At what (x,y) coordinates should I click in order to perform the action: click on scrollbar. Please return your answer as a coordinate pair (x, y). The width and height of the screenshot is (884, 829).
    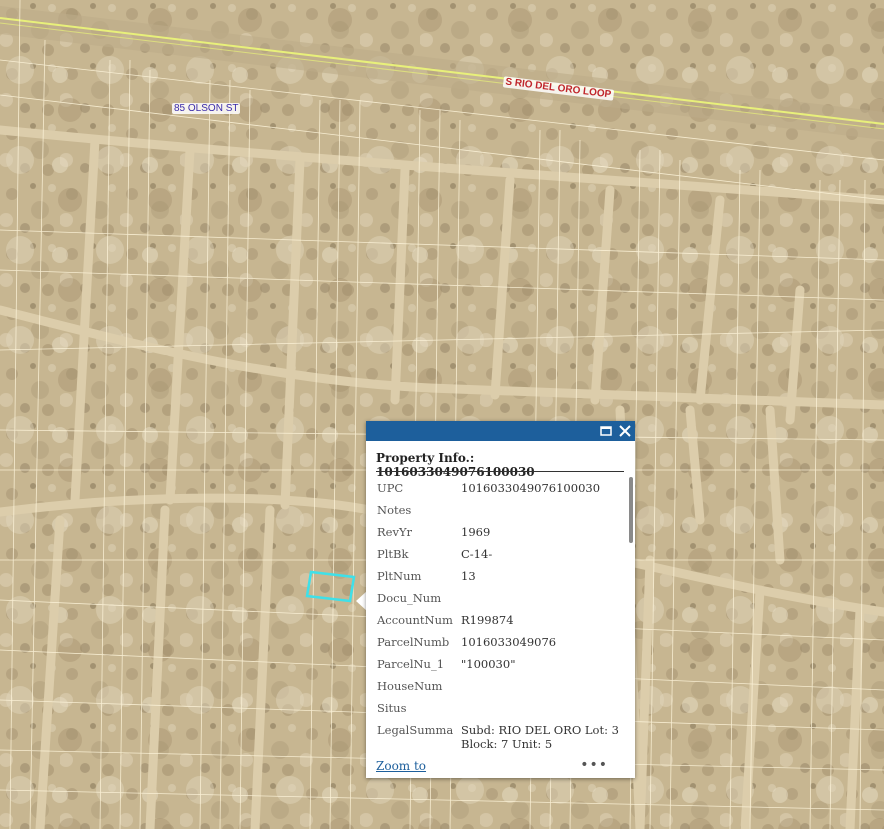
    Looking at the image, I should click on (631, 510).